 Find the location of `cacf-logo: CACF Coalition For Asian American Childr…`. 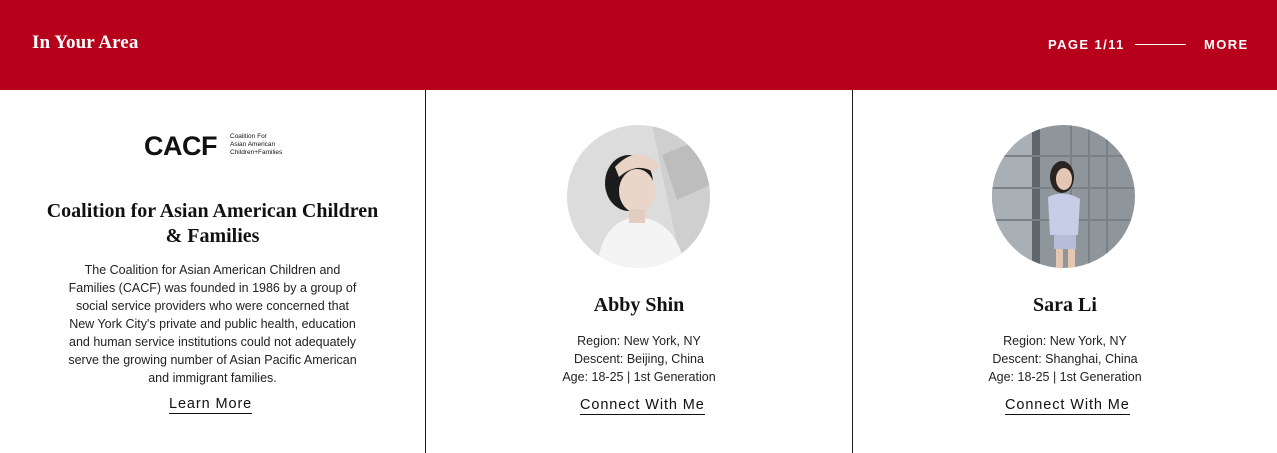

cacf-logo: CACF Coalition For Asian American Childr… is located at coordinates (214, 146).